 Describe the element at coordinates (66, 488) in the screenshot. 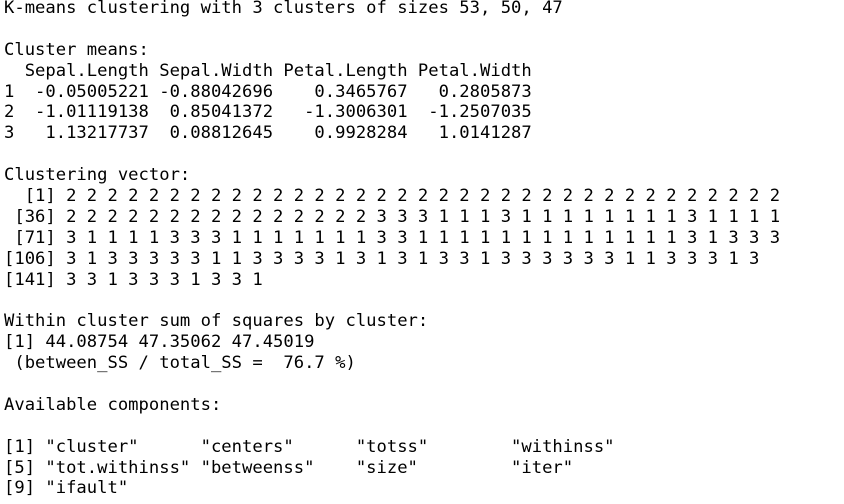

I see `components-row: [9] "ifault"` at that location.